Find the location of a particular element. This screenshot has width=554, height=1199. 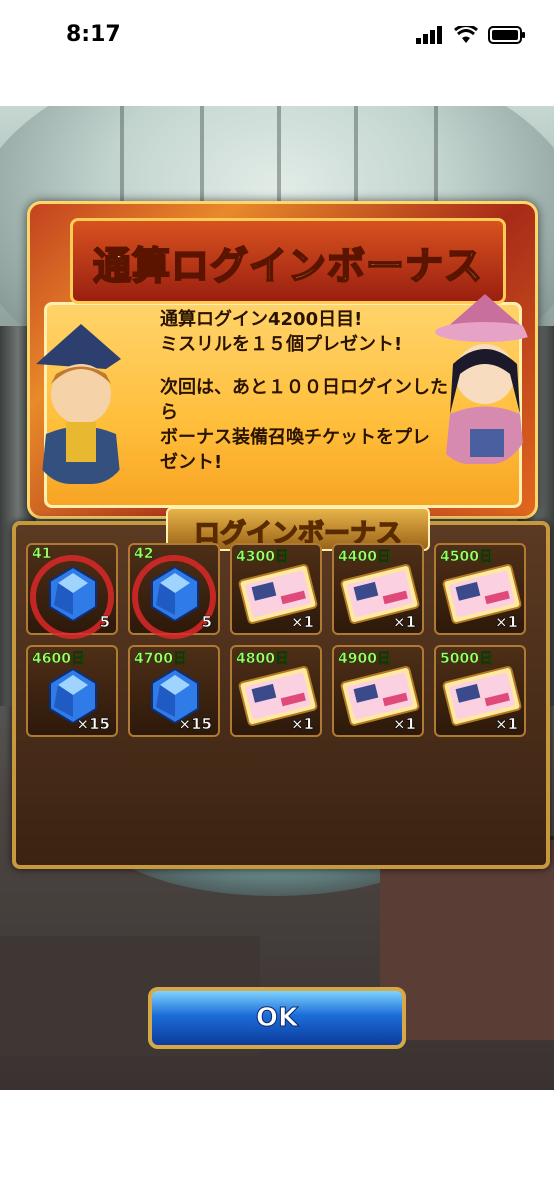

calendar-cell: 42 5 is located at coordinates (174, 591).